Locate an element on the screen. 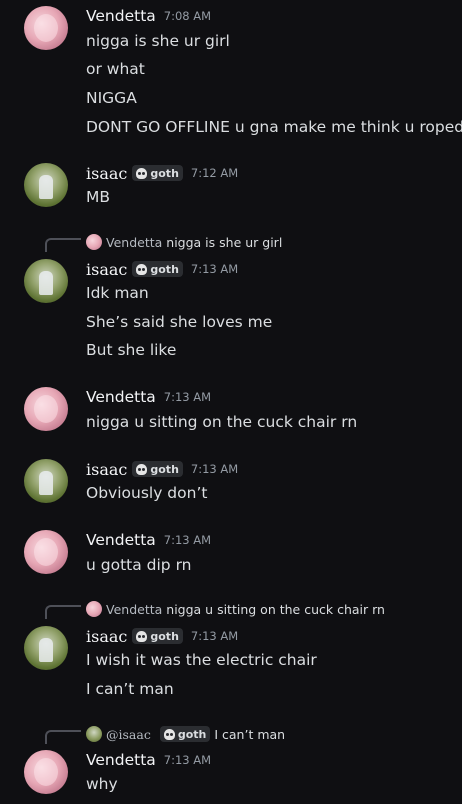 The width and height of the screenshot is (462, 804). message-text: I can’t man is located at coordinates (130, 689).